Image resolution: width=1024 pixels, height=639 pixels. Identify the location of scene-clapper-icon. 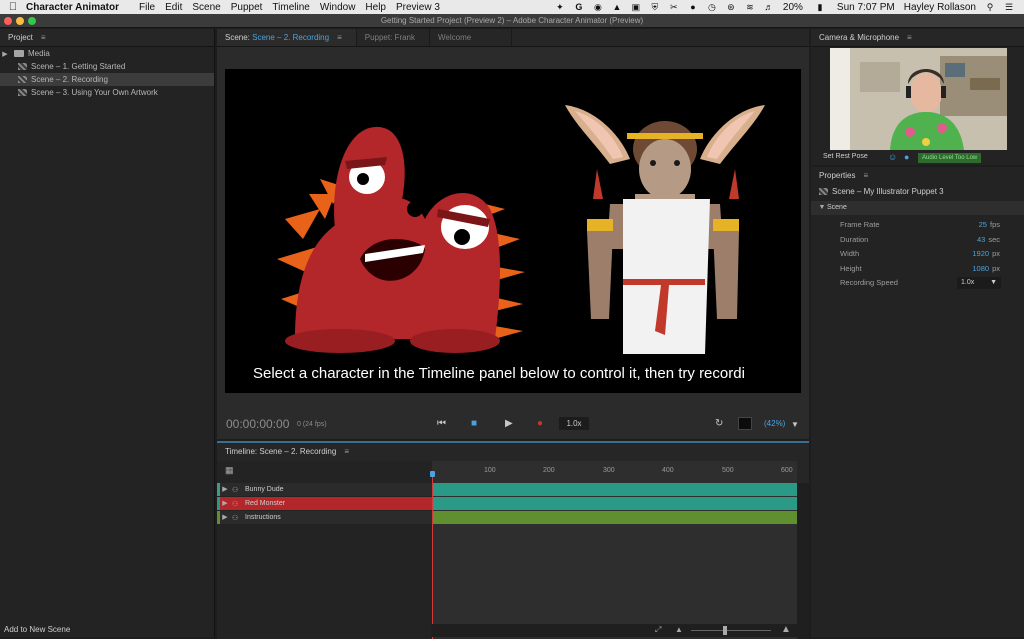
(22, 79).